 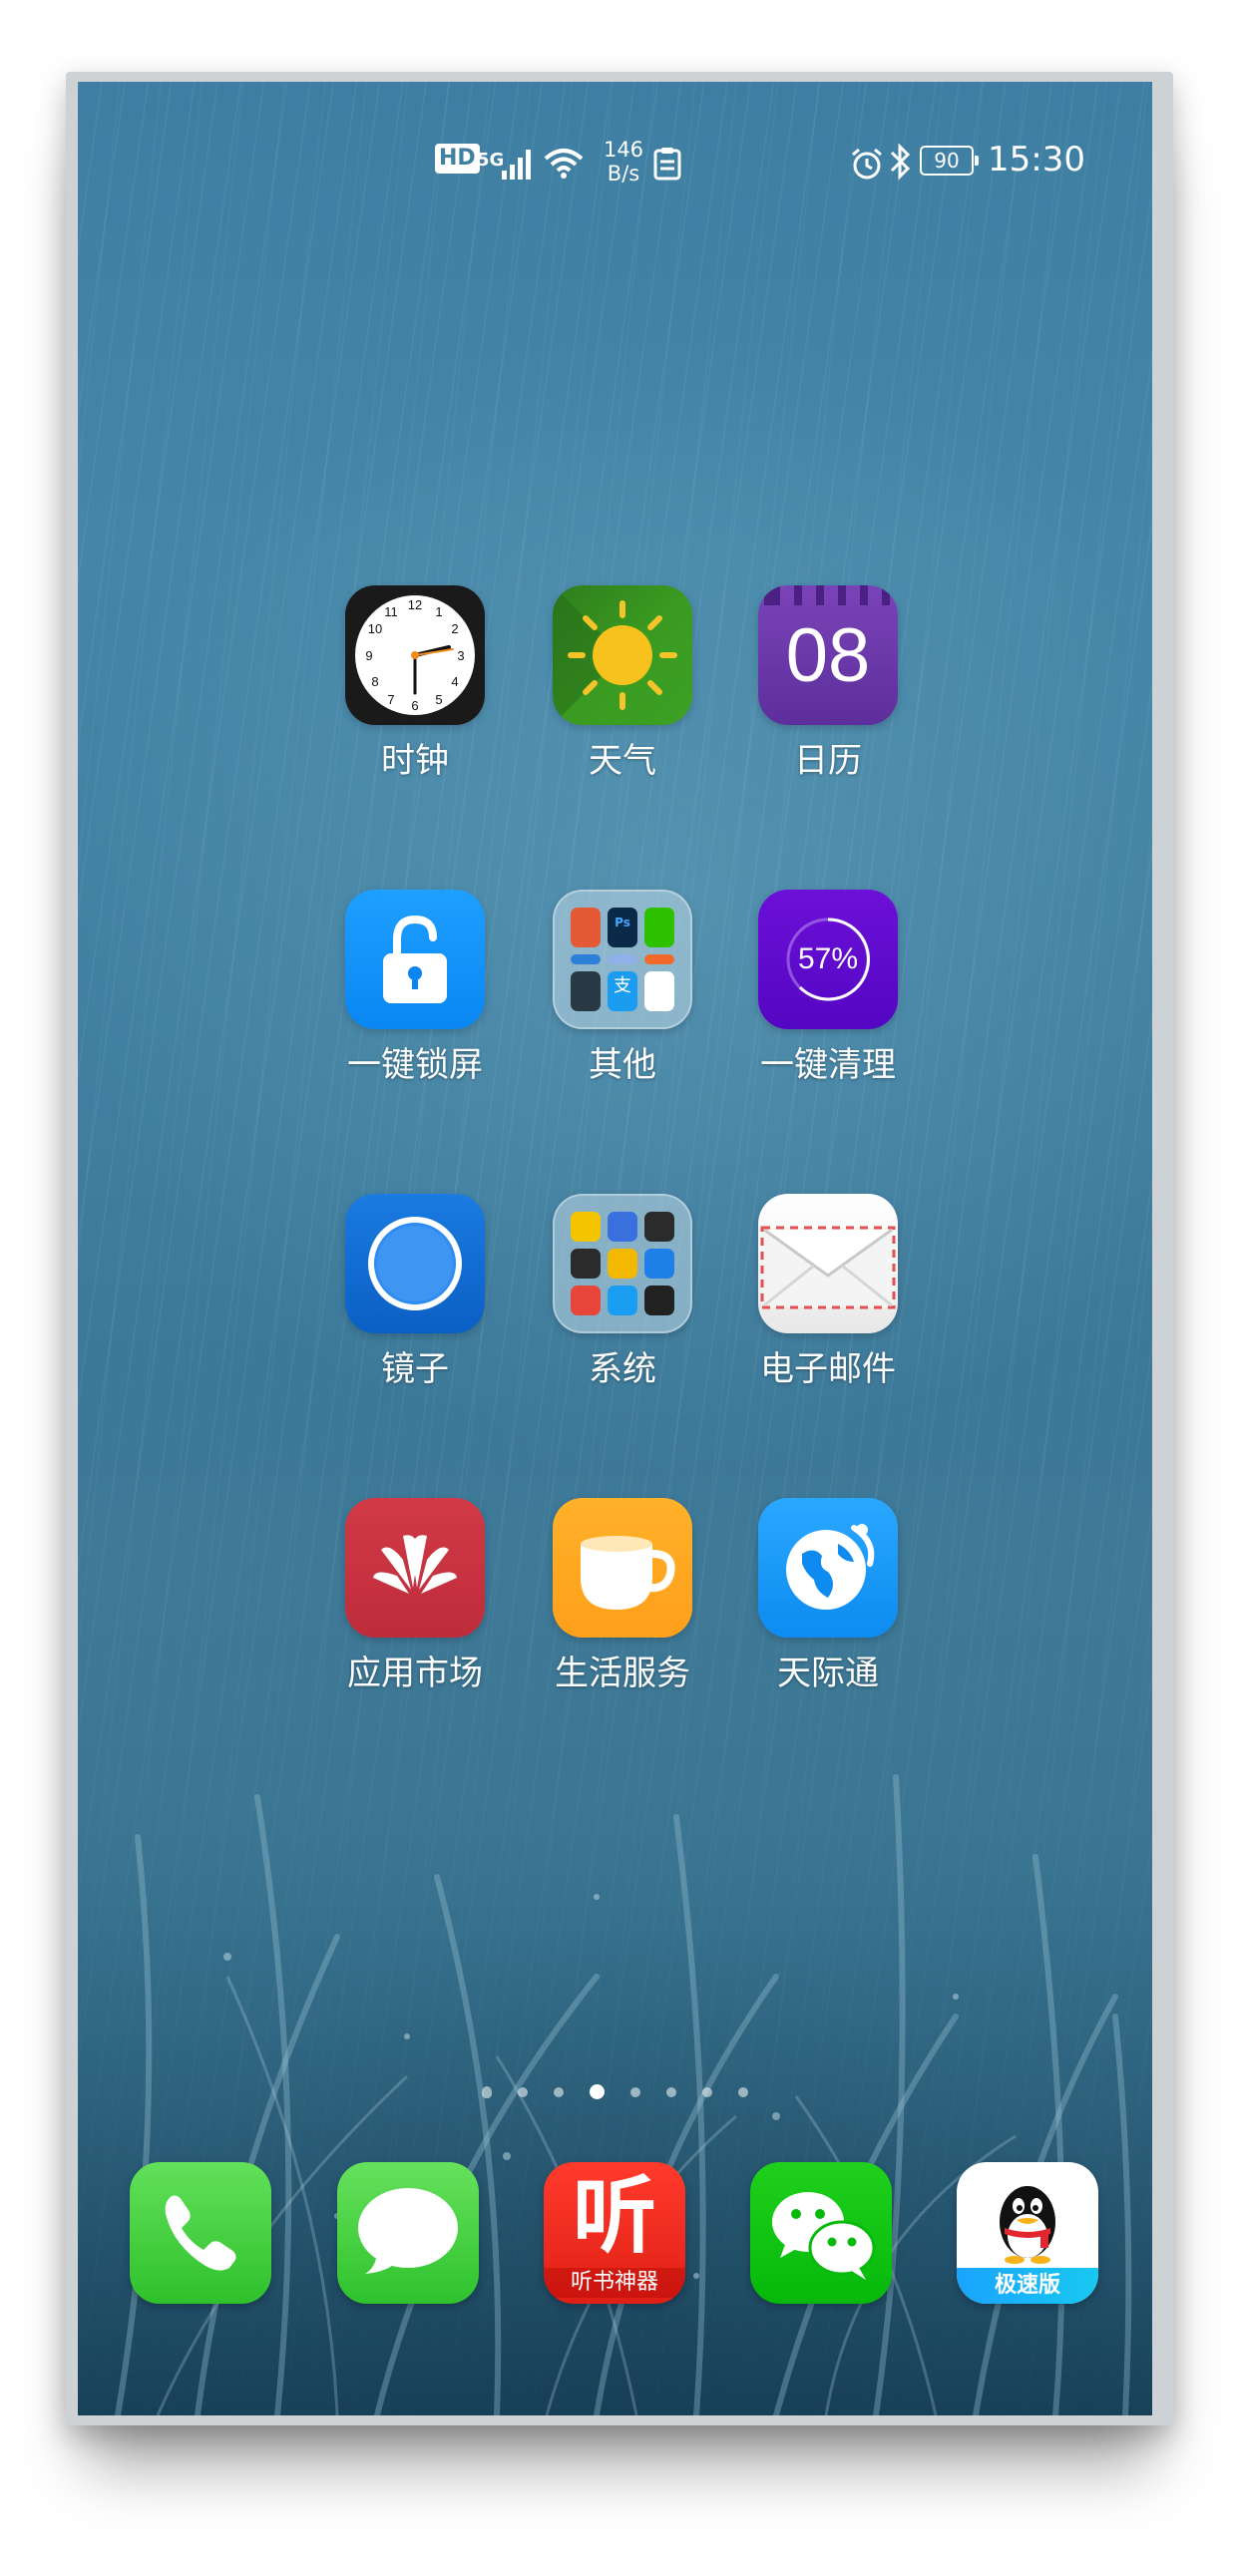 What do you see at coordinates (461, 655) in the screenshot?
I see `clock-face-number: 3` at bounding box center [461, 655].